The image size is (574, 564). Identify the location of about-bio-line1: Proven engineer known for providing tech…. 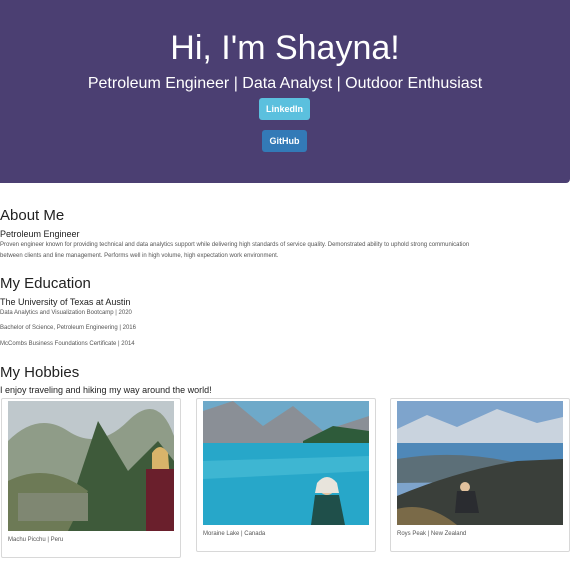
(235, 245).